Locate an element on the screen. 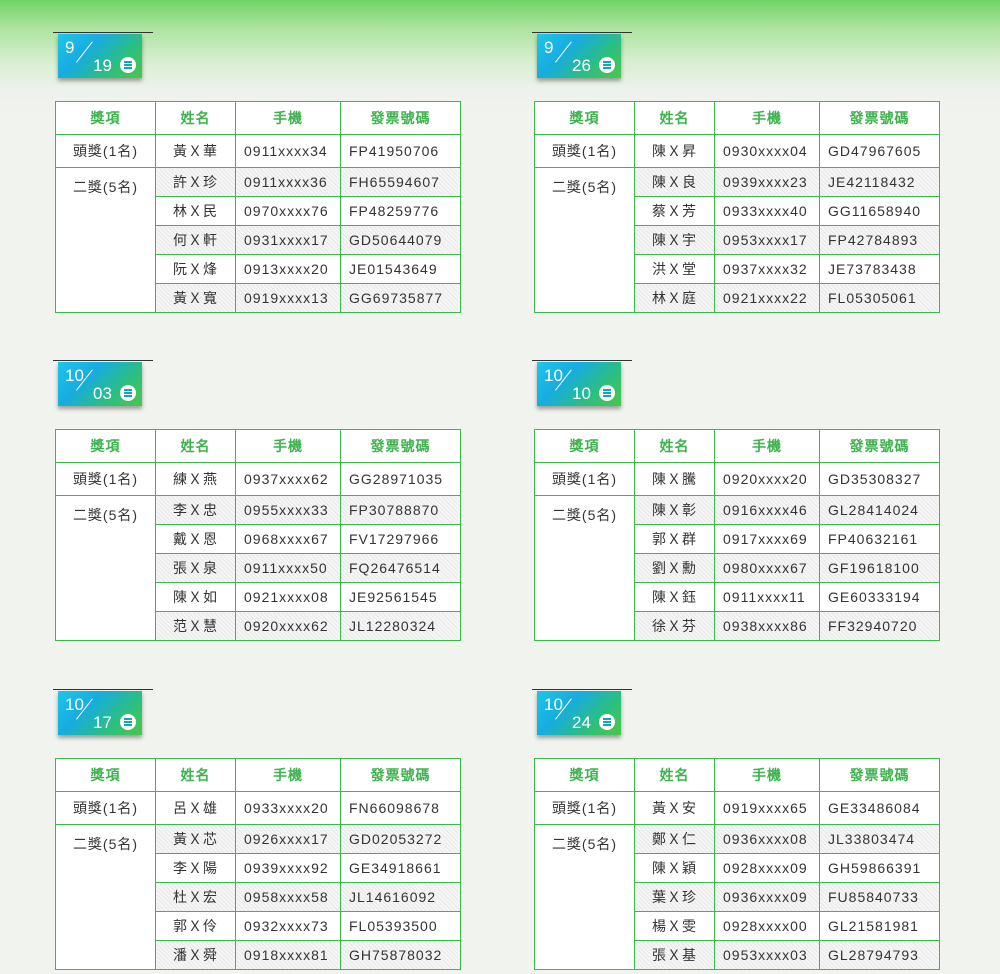  winner-name: 陳Ｘ昇 is located at coordinates (674, 151).